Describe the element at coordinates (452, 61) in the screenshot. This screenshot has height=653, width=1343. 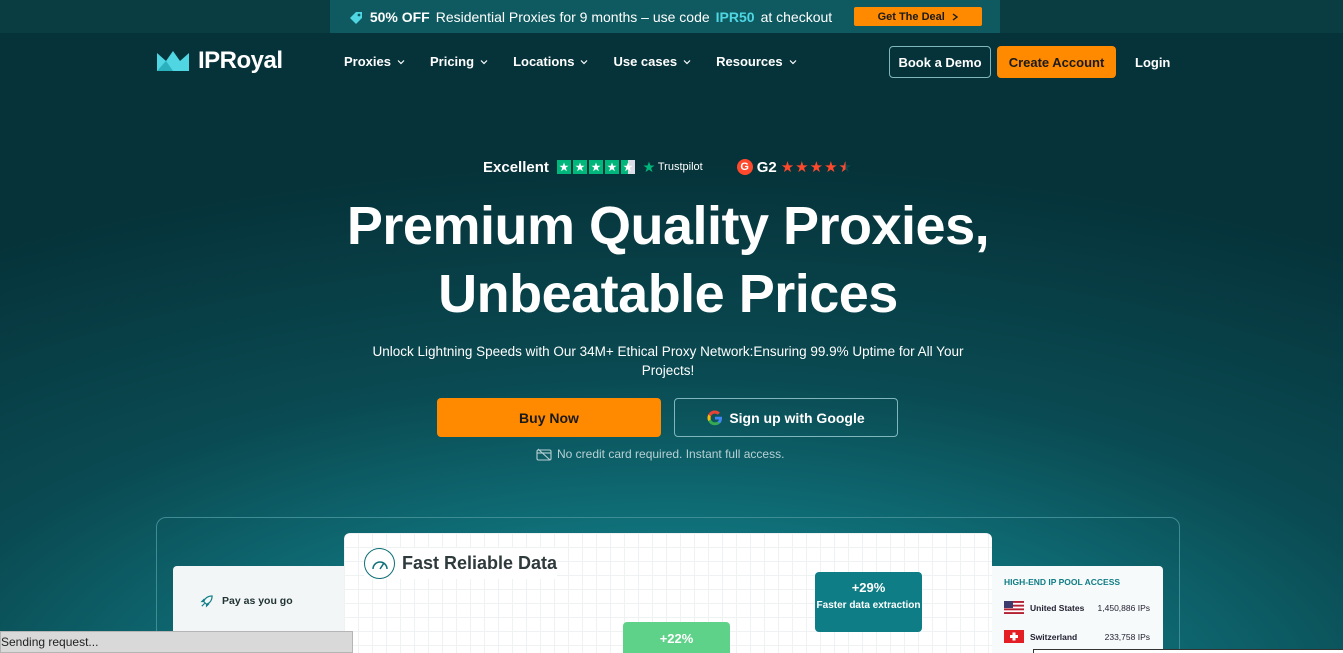
I see `nav-item-label: Pricing` at that location.